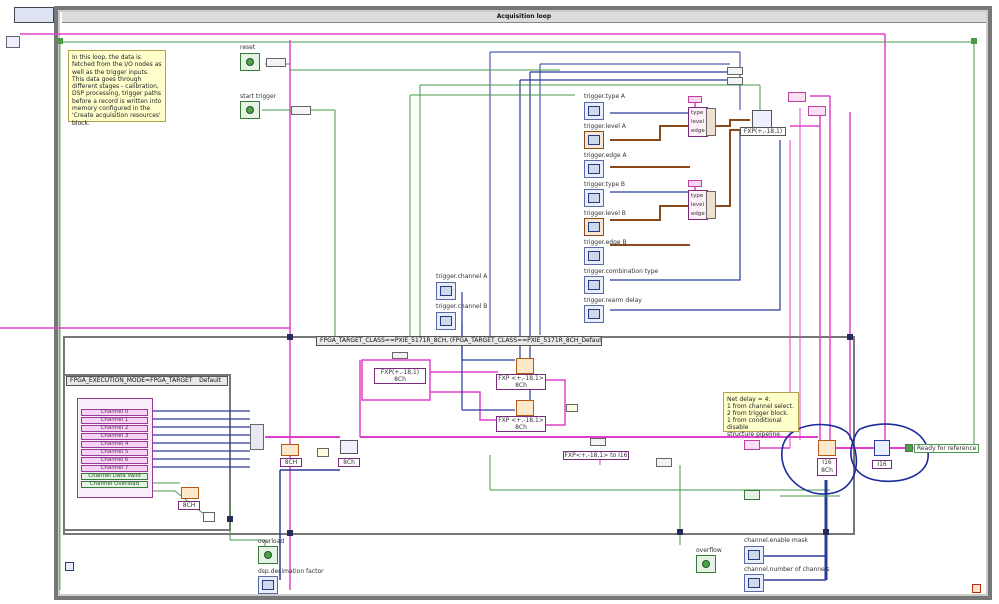  I want to click on trigger-b-bundle-out, so click(711, 205).